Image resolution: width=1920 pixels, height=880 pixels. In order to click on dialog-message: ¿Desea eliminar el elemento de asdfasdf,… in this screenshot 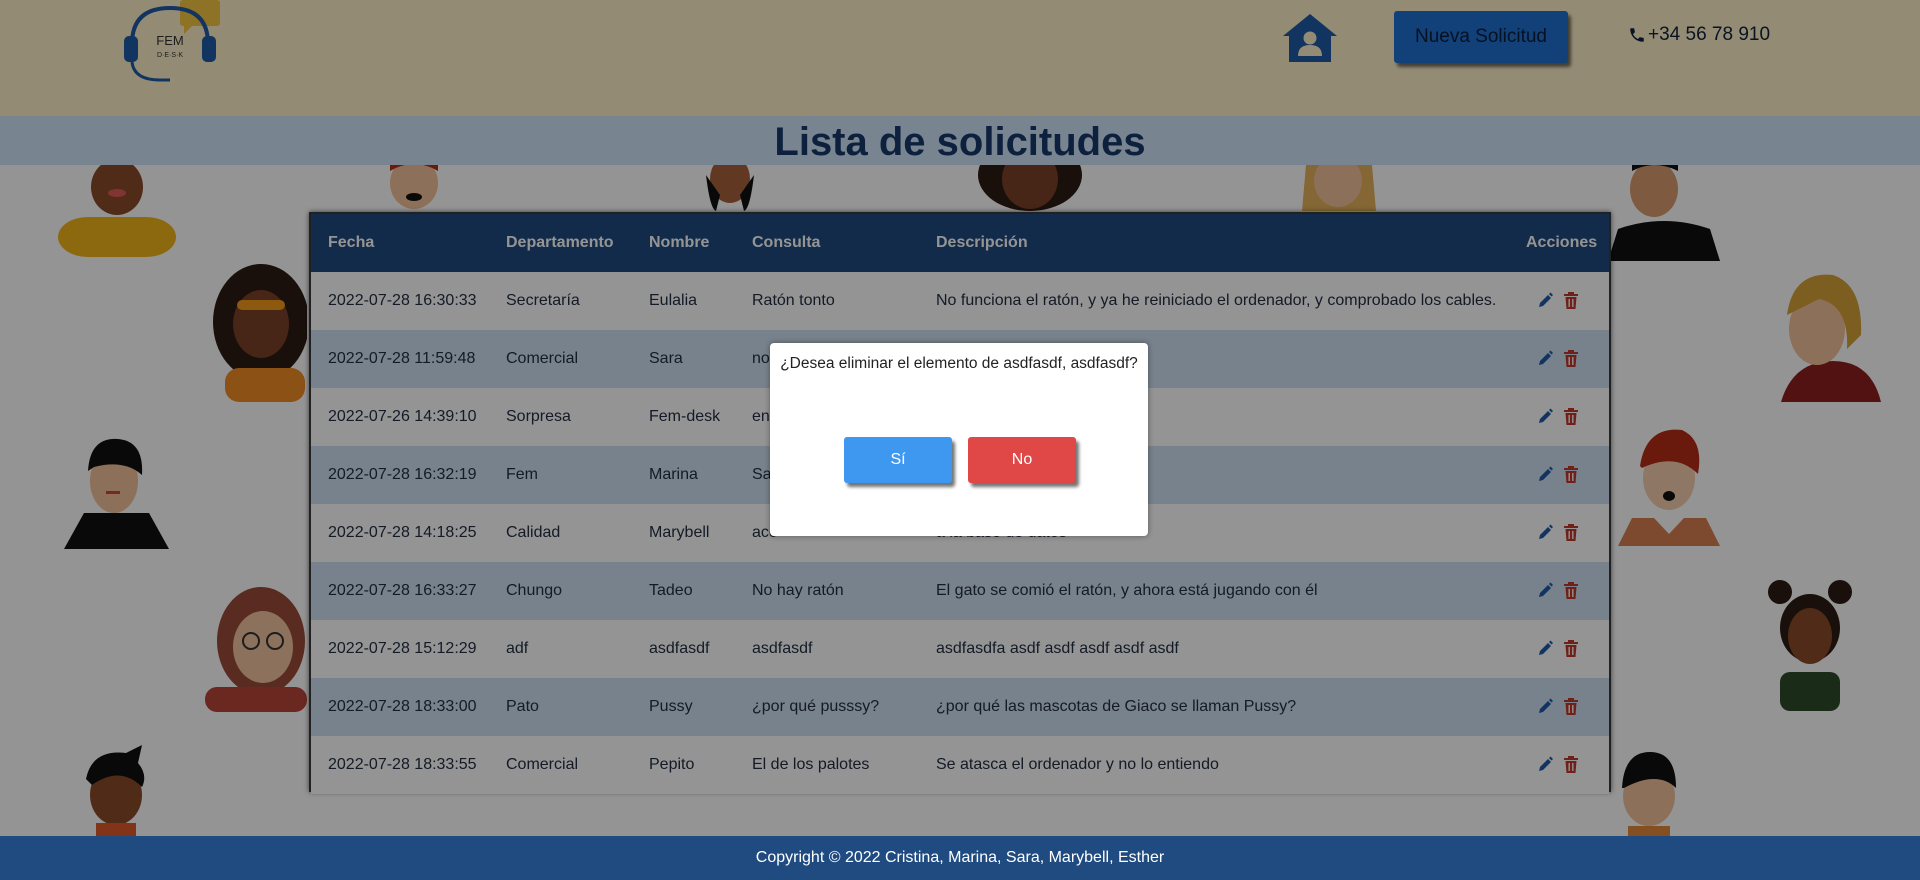, I will do `click(959, 363)`.